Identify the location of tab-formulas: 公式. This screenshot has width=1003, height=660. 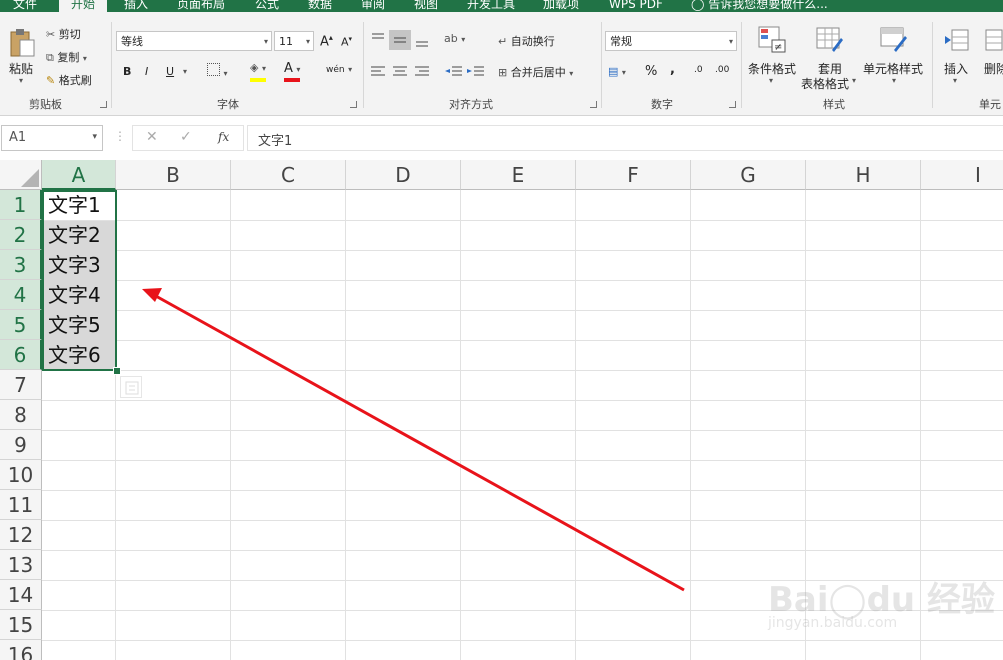
(267, 6).